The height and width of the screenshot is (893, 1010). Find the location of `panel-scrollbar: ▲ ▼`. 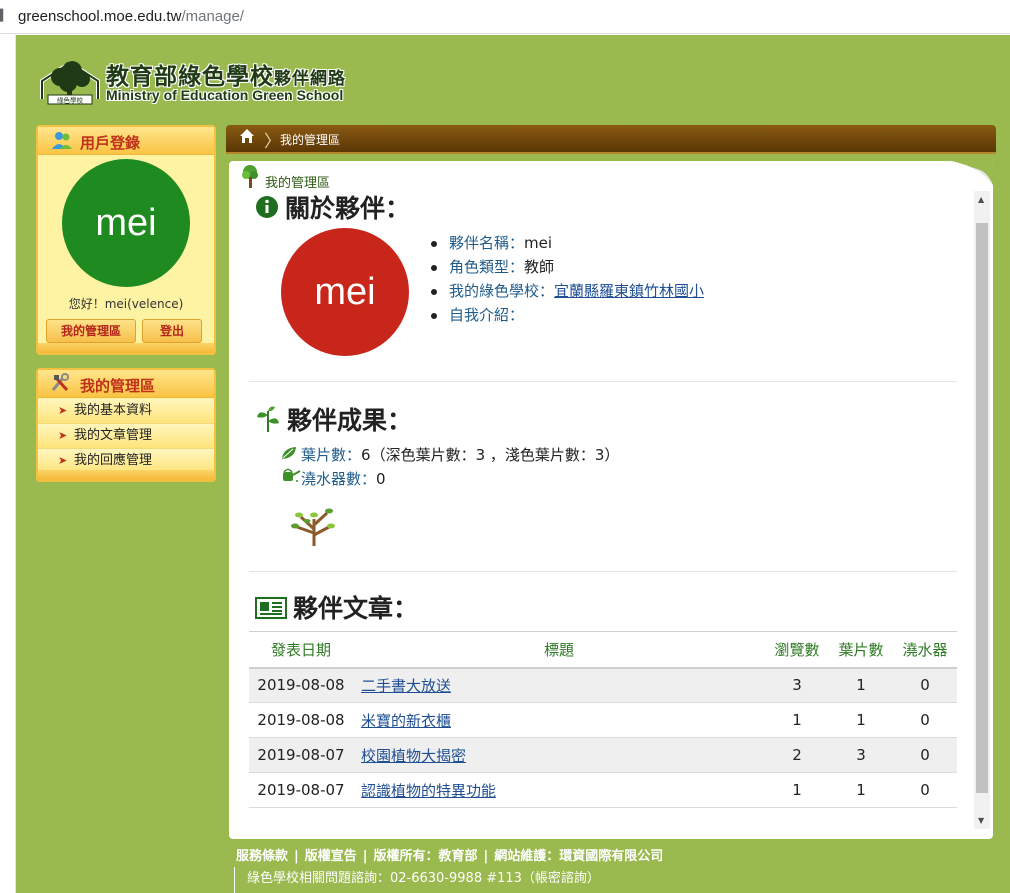

panel-scrollbar: ▲ ▼ is located at coordinates (982, 510).